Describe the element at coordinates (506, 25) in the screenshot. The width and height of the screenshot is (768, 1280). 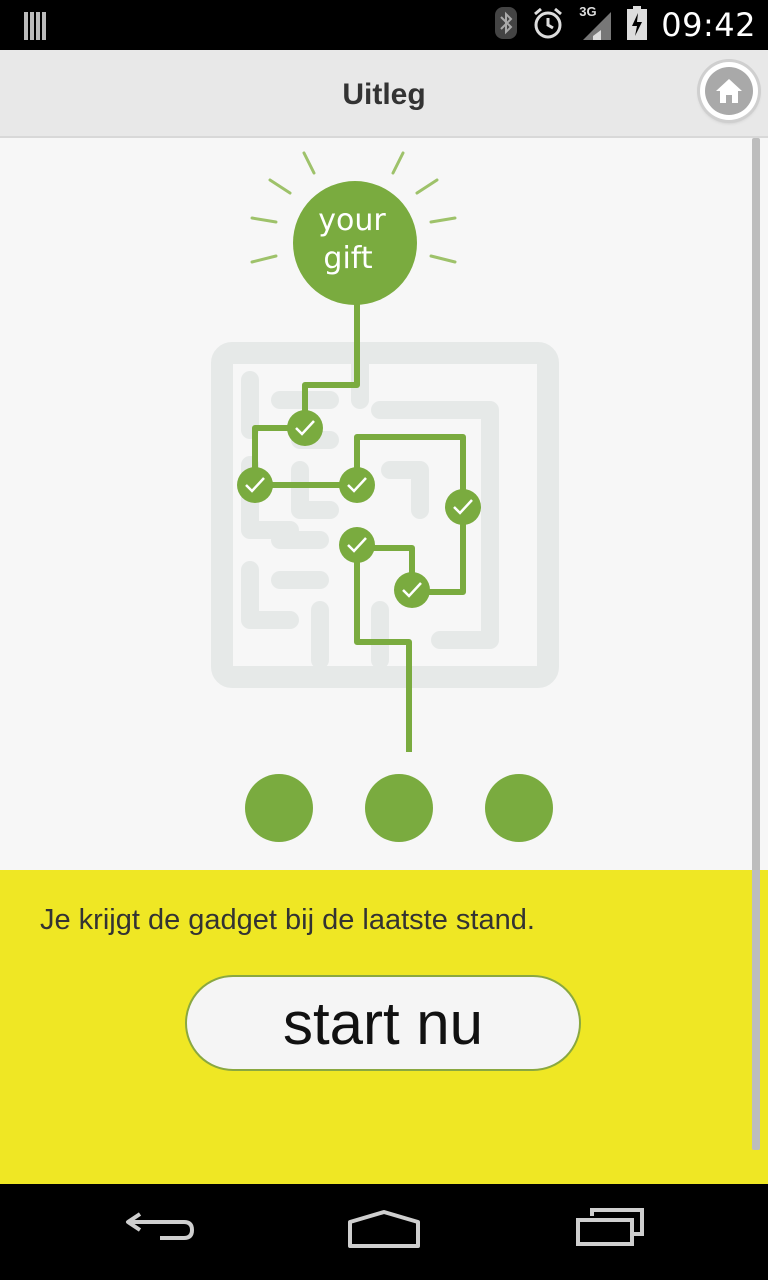
I see `bluetooth-icon` at that location.